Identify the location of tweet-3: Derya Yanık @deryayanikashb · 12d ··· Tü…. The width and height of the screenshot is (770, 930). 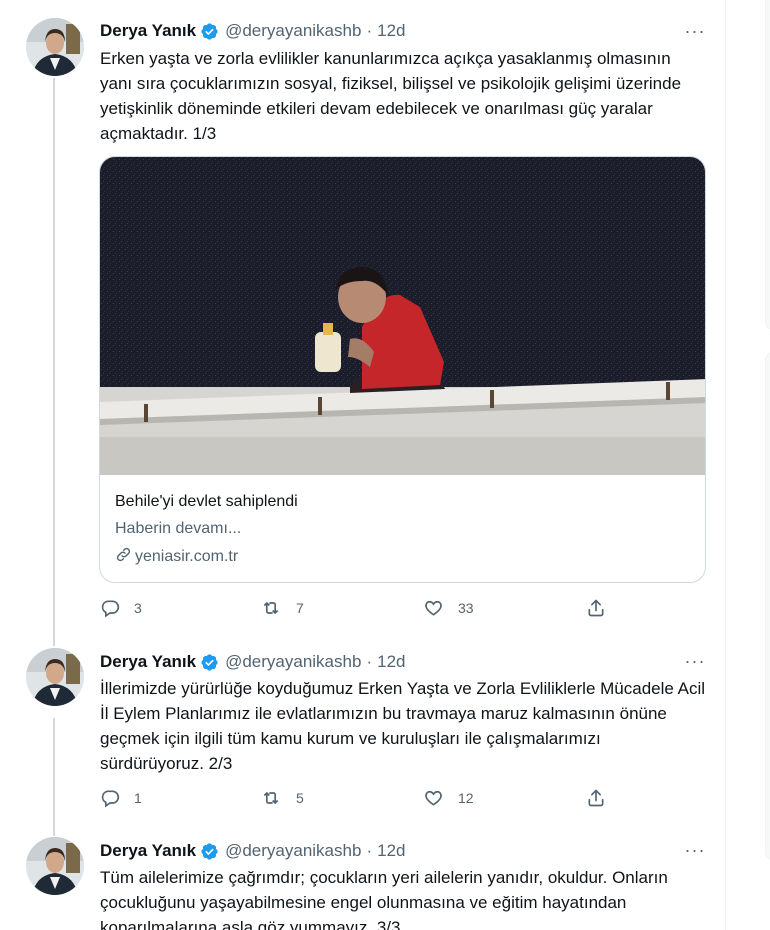
(363, 880).